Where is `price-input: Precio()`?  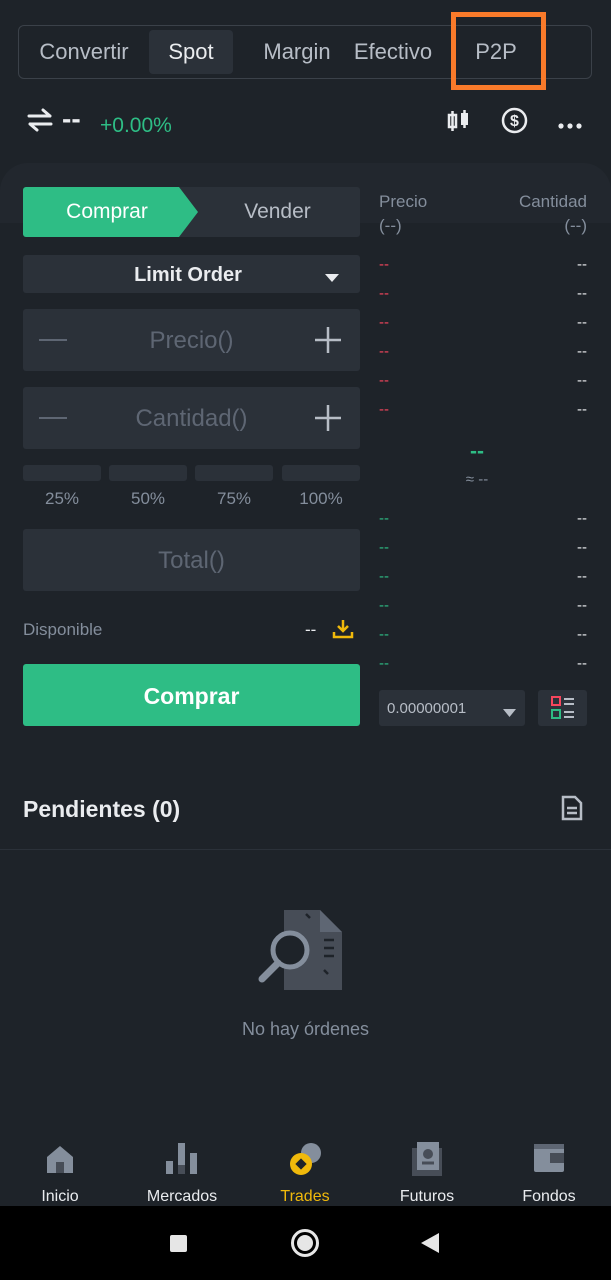 price-input: Precio() is located at coordinates (191, 340).